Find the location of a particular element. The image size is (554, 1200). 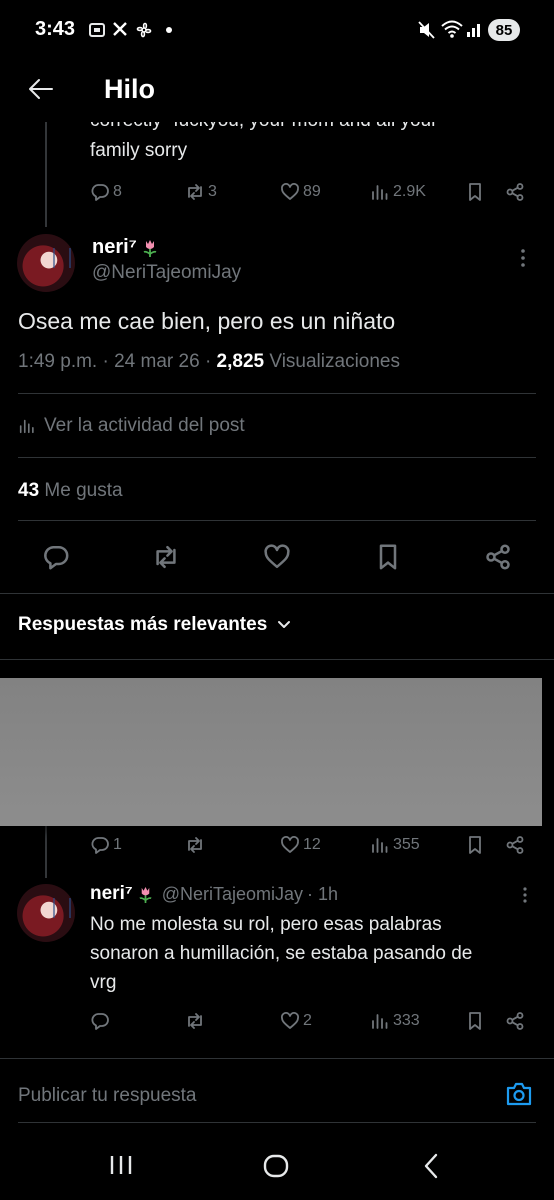

status-time: 3:43 is located at coordinates (55, 29).